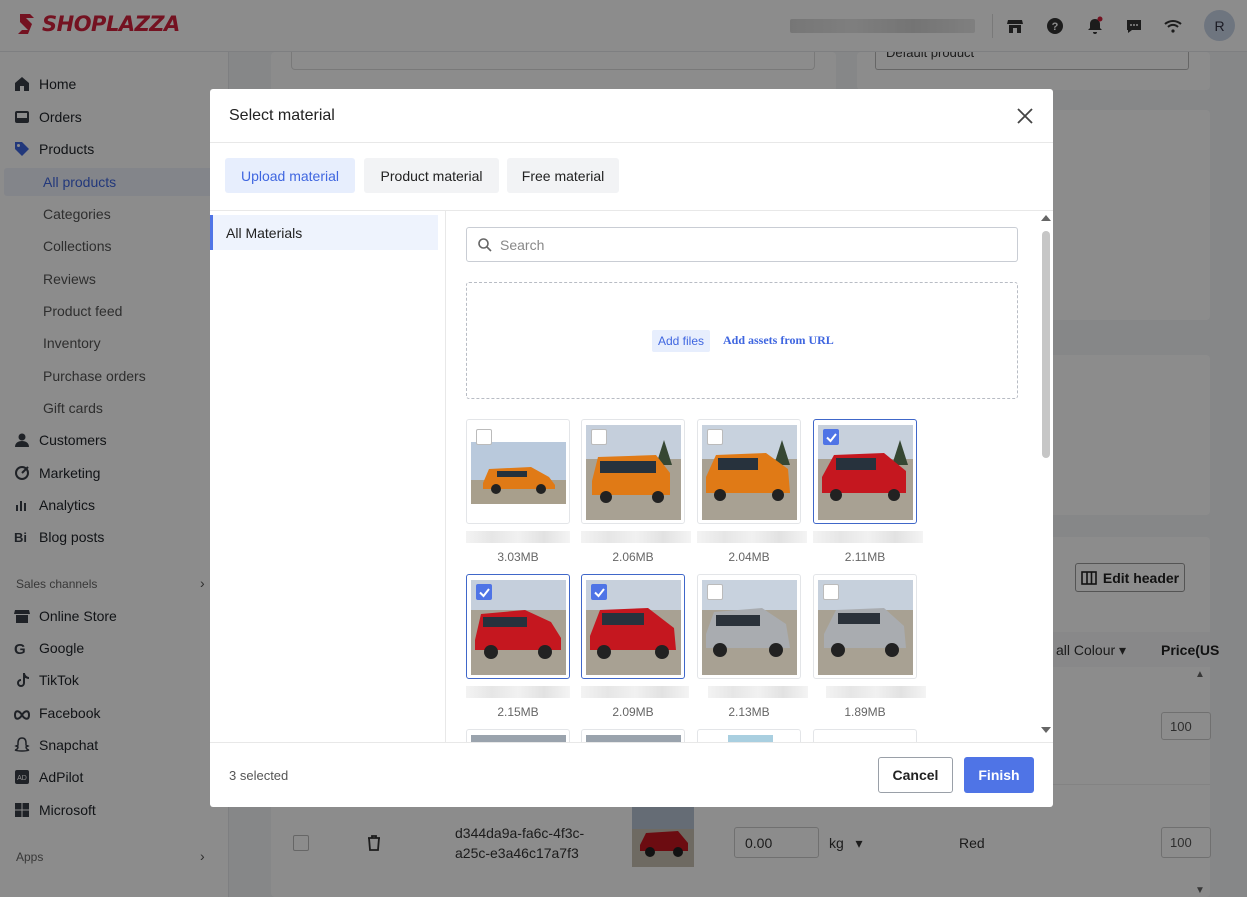 This screenshot has height=897, width=1247. I want to click on search-input, so click(750, 245).